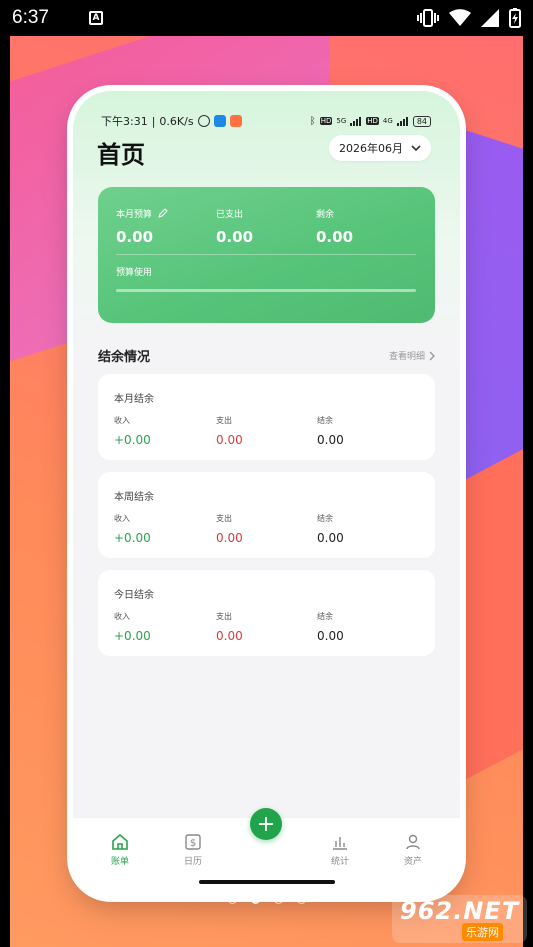  I want to click on week-balance-card: 本周结余 收入 +0.00 支出 0.00 结余 0.00, so click(266, 515).